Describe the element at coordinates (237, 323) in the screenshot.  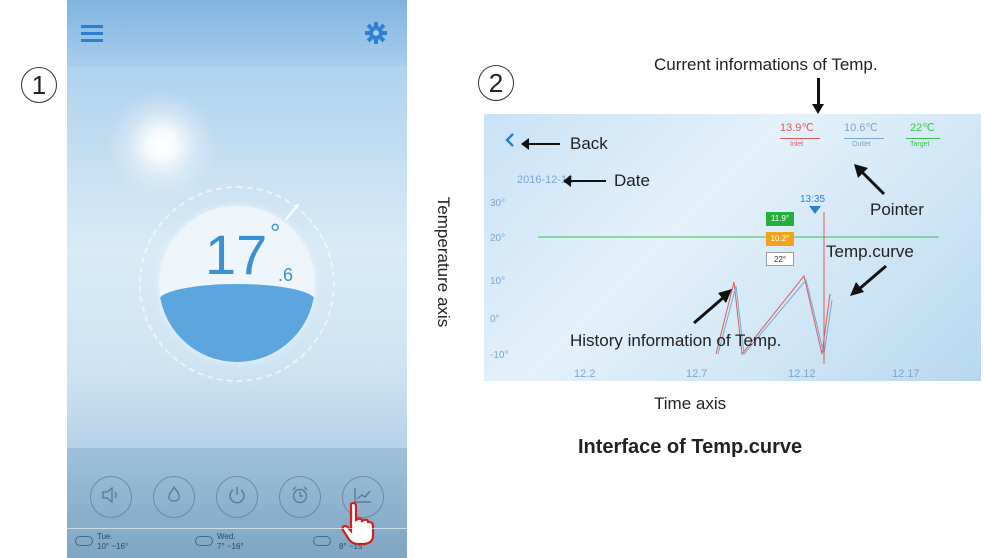
I see `water-level` at that location.